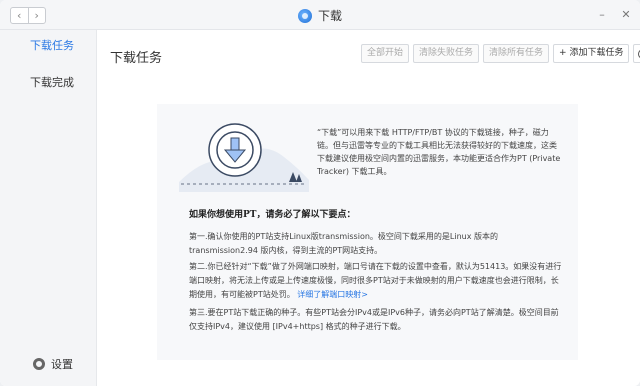 This screenshot has height=386, width=640. Describe the element at coordinates (626, 15) in the screenshot. I see `close-icon: ✕` at that location.